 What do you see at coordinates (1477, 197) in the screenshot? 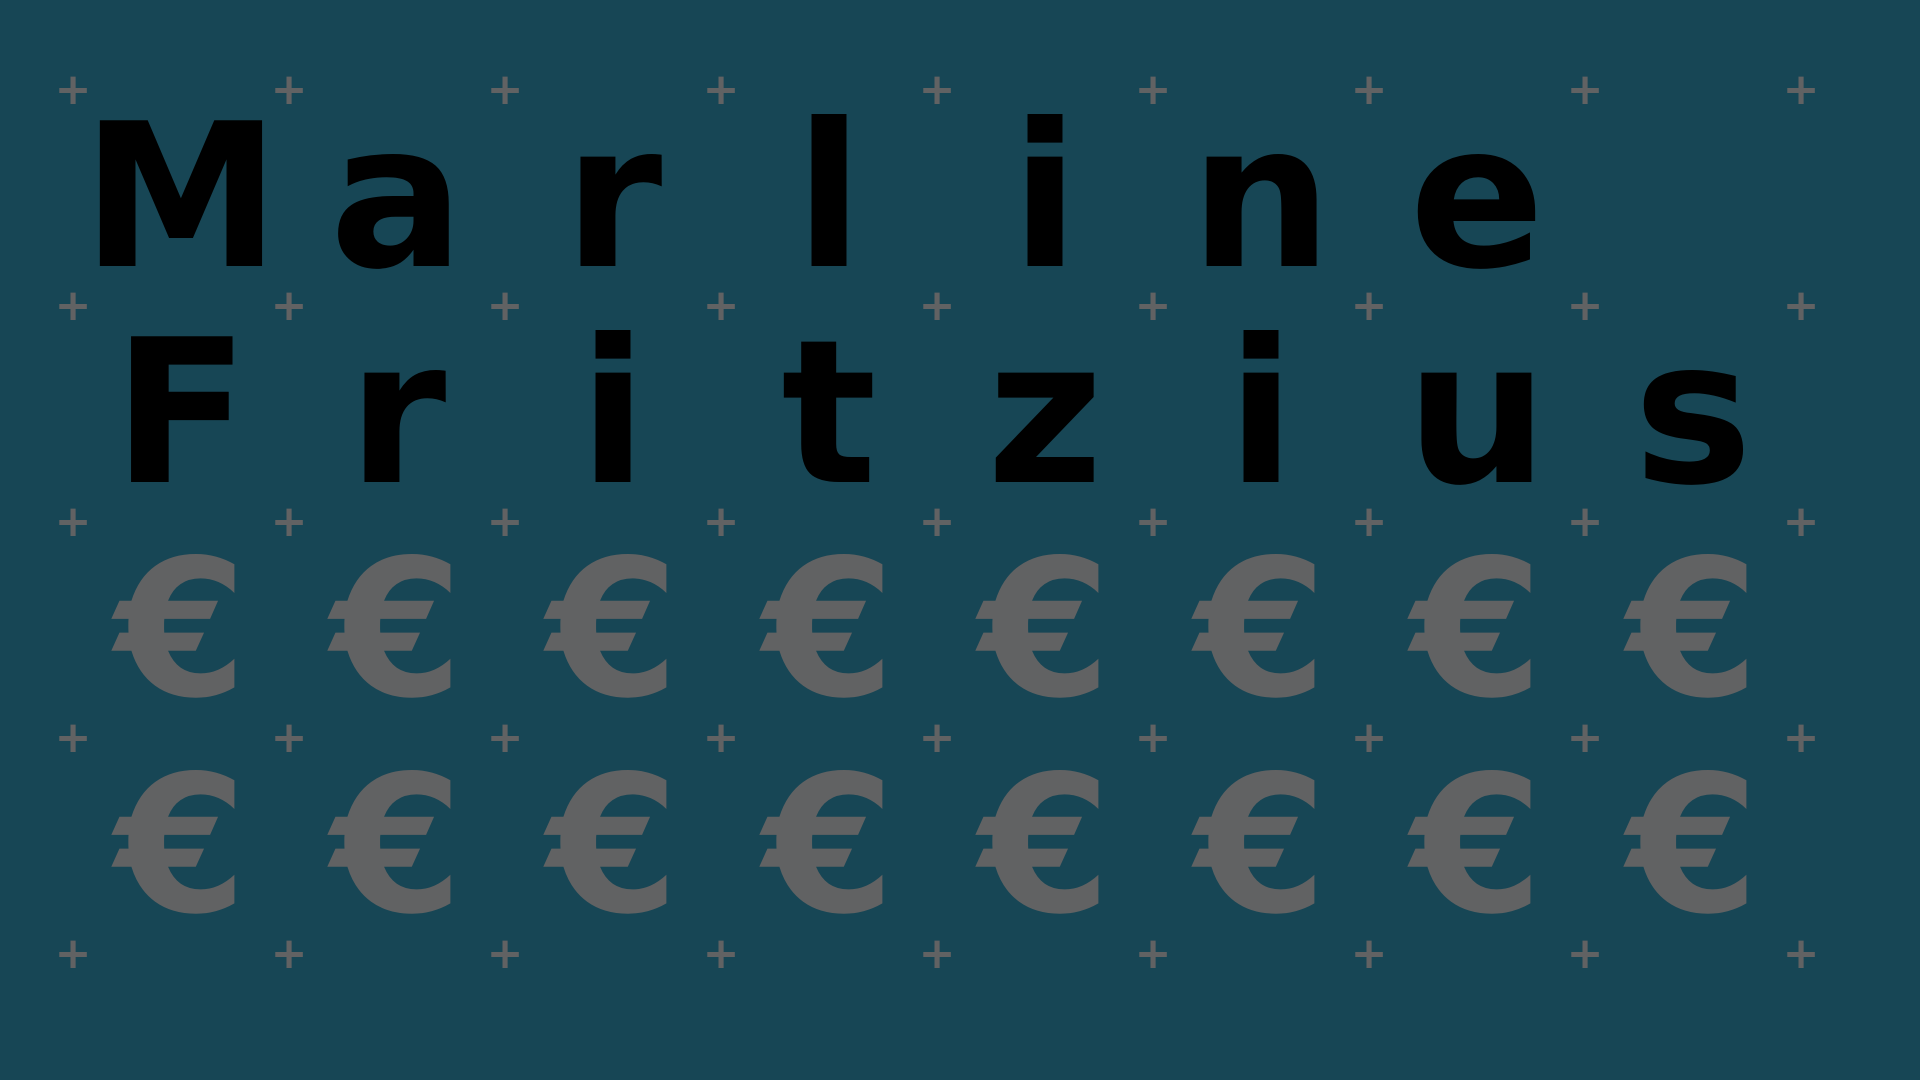
I see `first-name-letter: e` at bounding box center [1477, 197].